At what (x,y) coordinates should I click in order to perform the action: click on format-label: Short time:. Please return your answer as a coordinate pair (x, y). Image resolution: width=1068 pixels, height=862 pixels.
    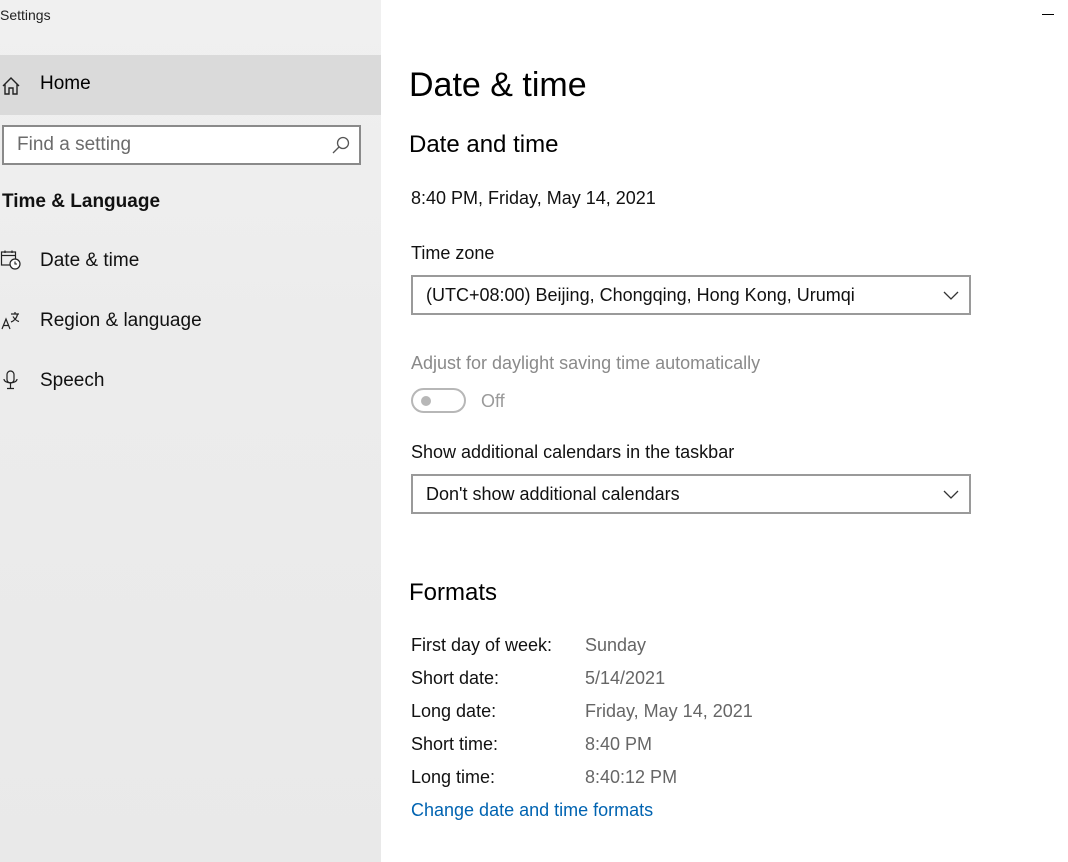
    Looking at the image, I should click on (455, 744).